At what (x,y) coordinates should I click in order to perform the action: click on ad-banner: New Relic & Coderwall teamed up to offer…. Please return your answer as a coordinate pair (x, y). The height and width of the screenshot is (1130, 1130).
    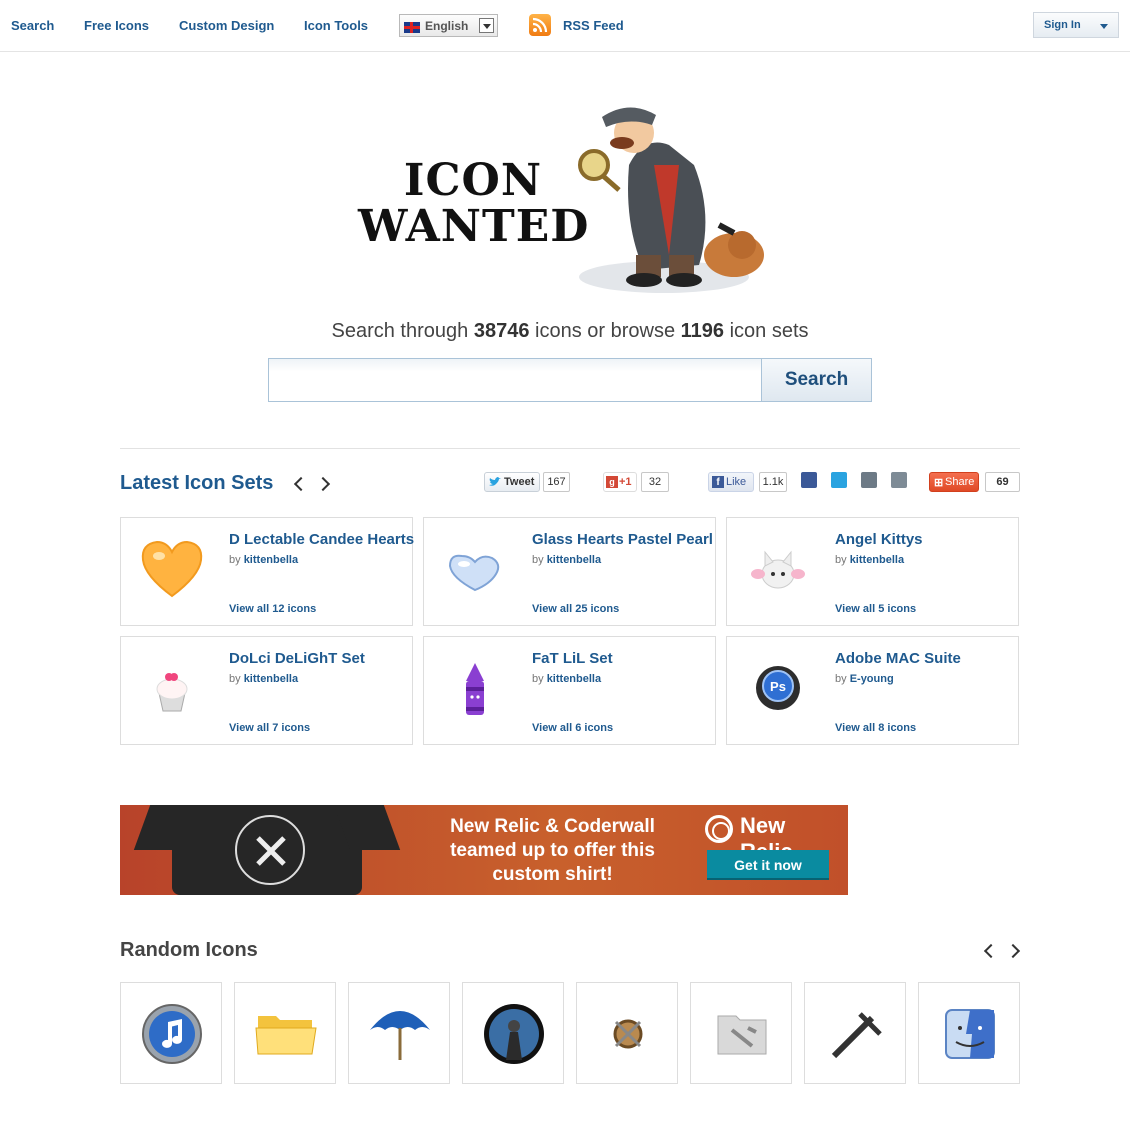
    Looking at the image, I should click on (484, 850).